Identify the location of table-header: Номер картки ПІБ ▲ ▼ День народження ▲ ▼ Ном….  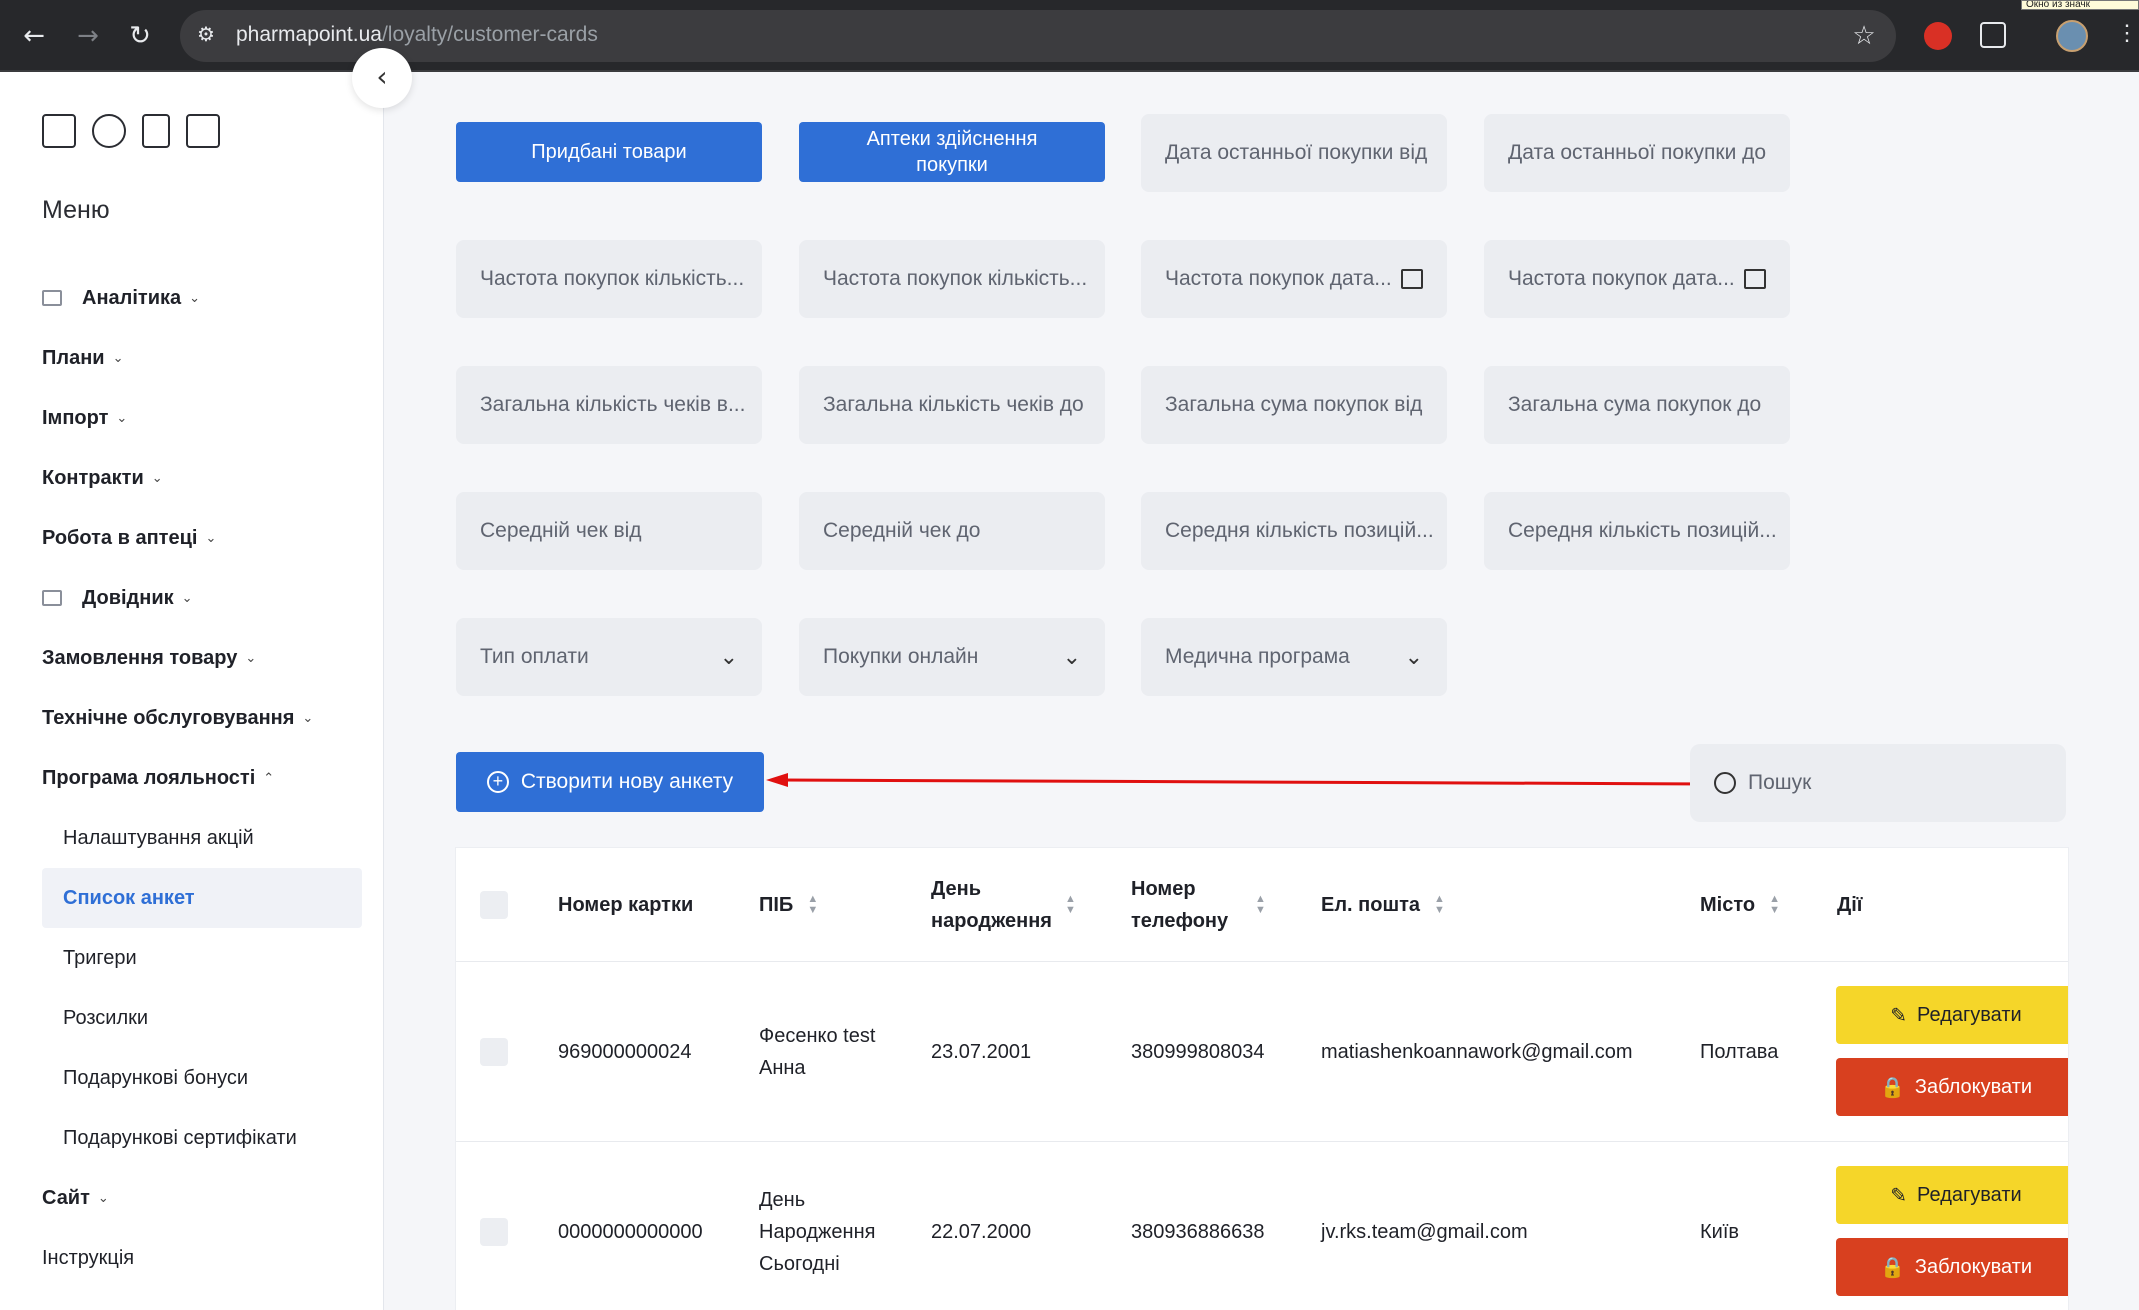
(1262, 905).